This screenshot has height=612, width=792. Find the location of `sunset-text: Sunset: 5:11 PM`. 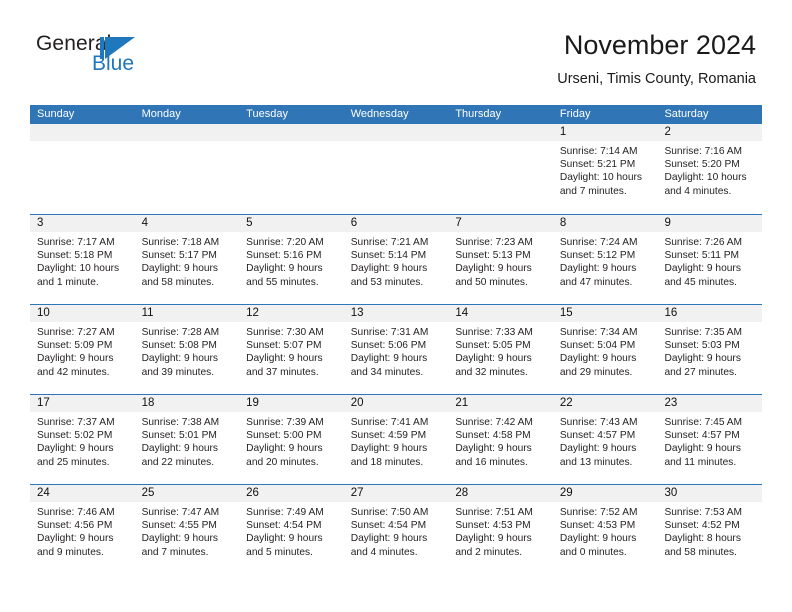

sunset-text: Sunset: 5:11 PM is located at coordinates (702, 256).